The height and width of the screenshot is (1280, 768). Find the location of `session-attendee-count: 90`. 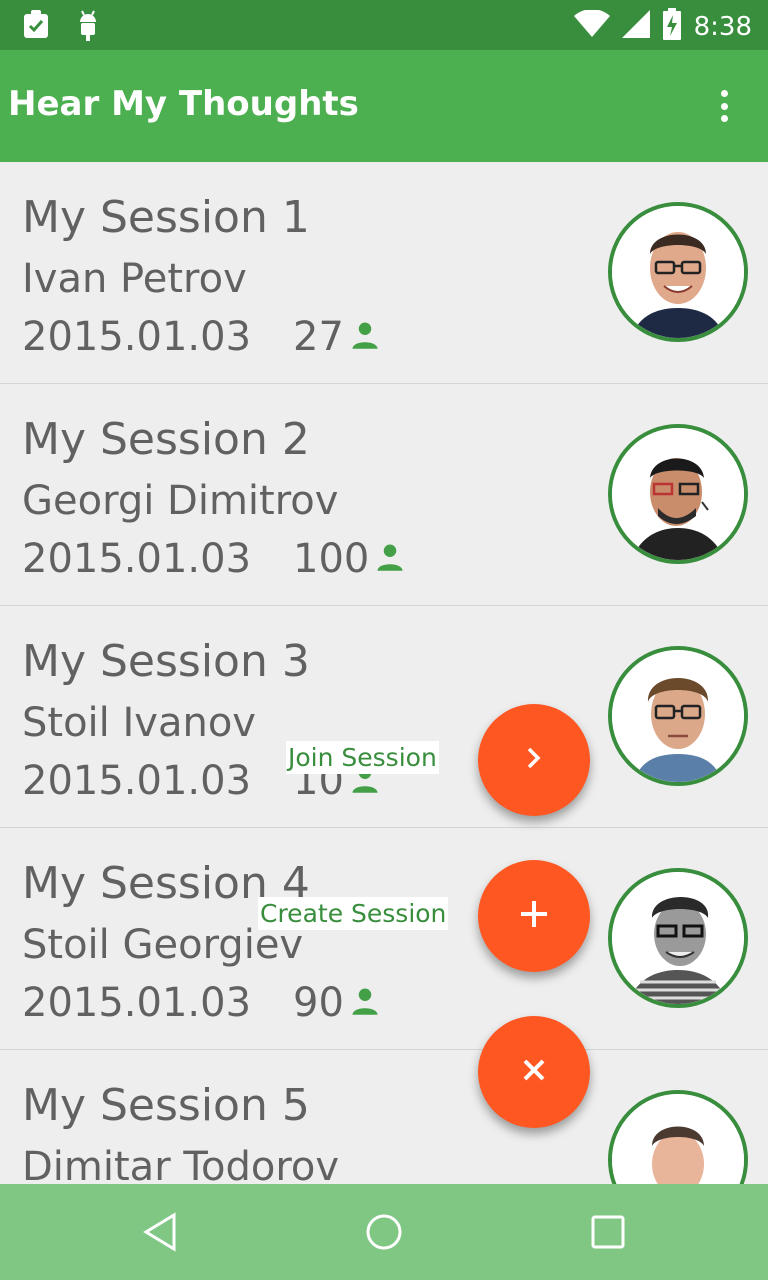

session-attendee-count: 90 is located at coordinates (318, 1003).